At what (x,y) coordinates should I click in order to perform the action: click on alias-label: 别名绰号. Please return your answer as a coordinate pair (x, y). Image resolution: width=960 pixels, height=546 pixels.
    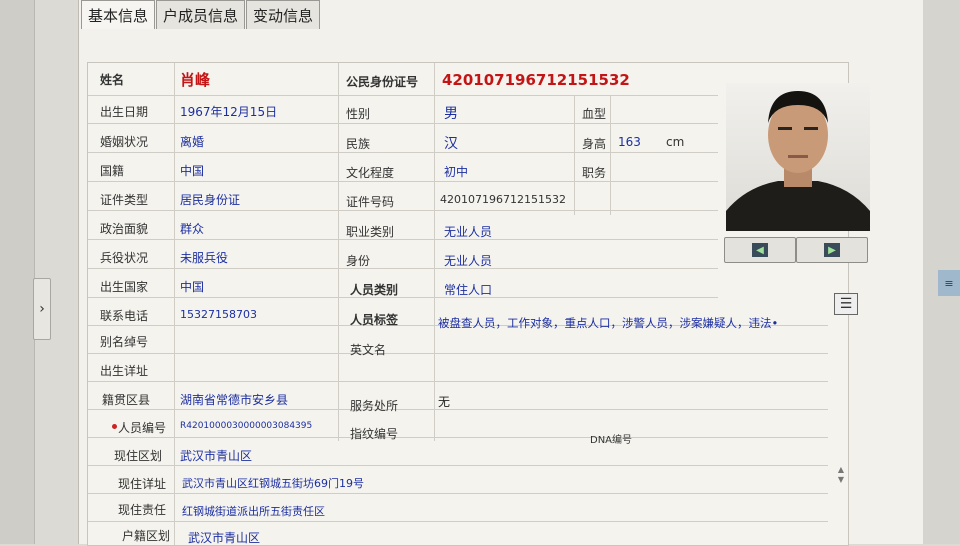
    Looking at the image, I should click on (124, 342).